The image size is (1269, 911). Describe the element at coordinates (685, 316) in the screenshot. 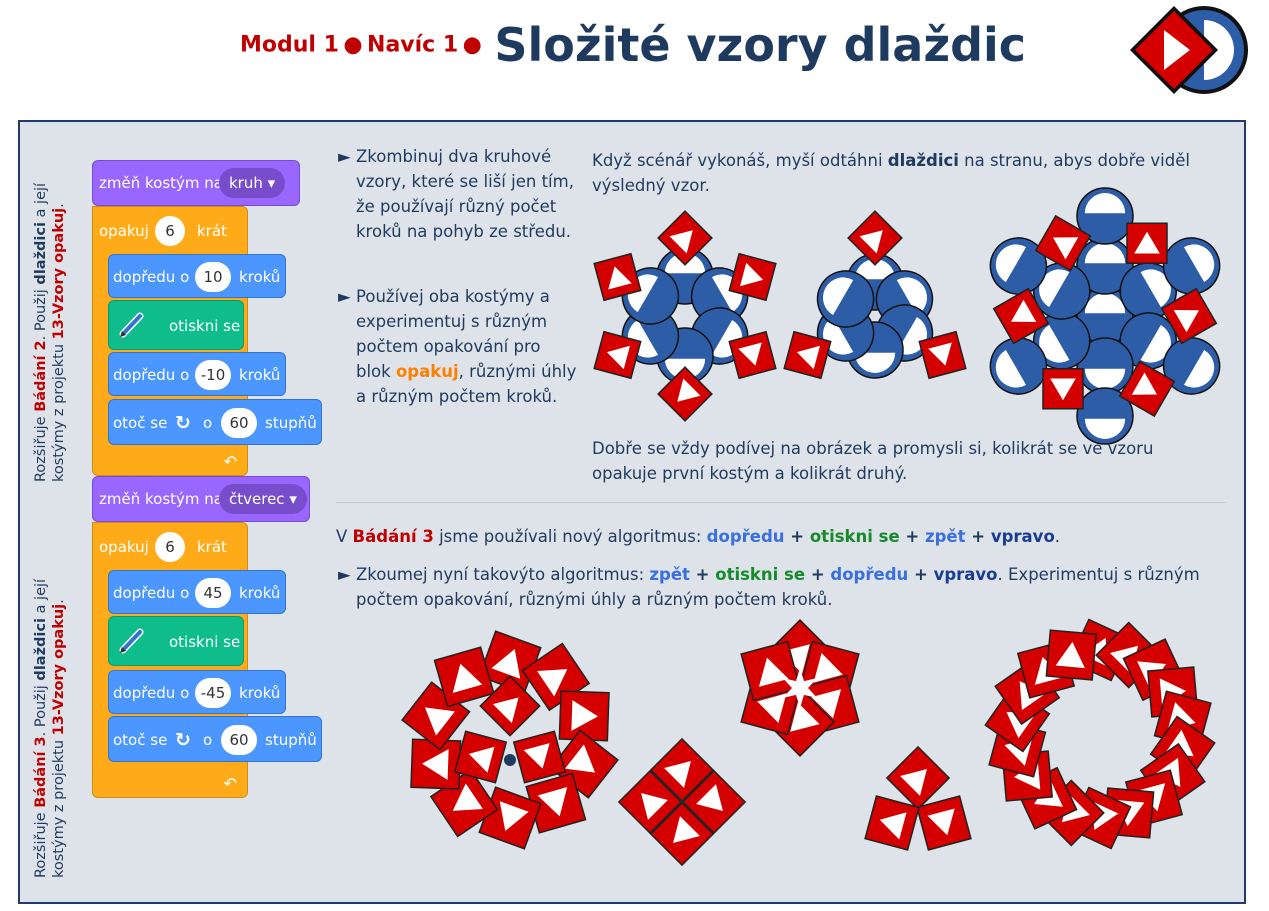

I see `pattern-hexagon-circles` at that location.